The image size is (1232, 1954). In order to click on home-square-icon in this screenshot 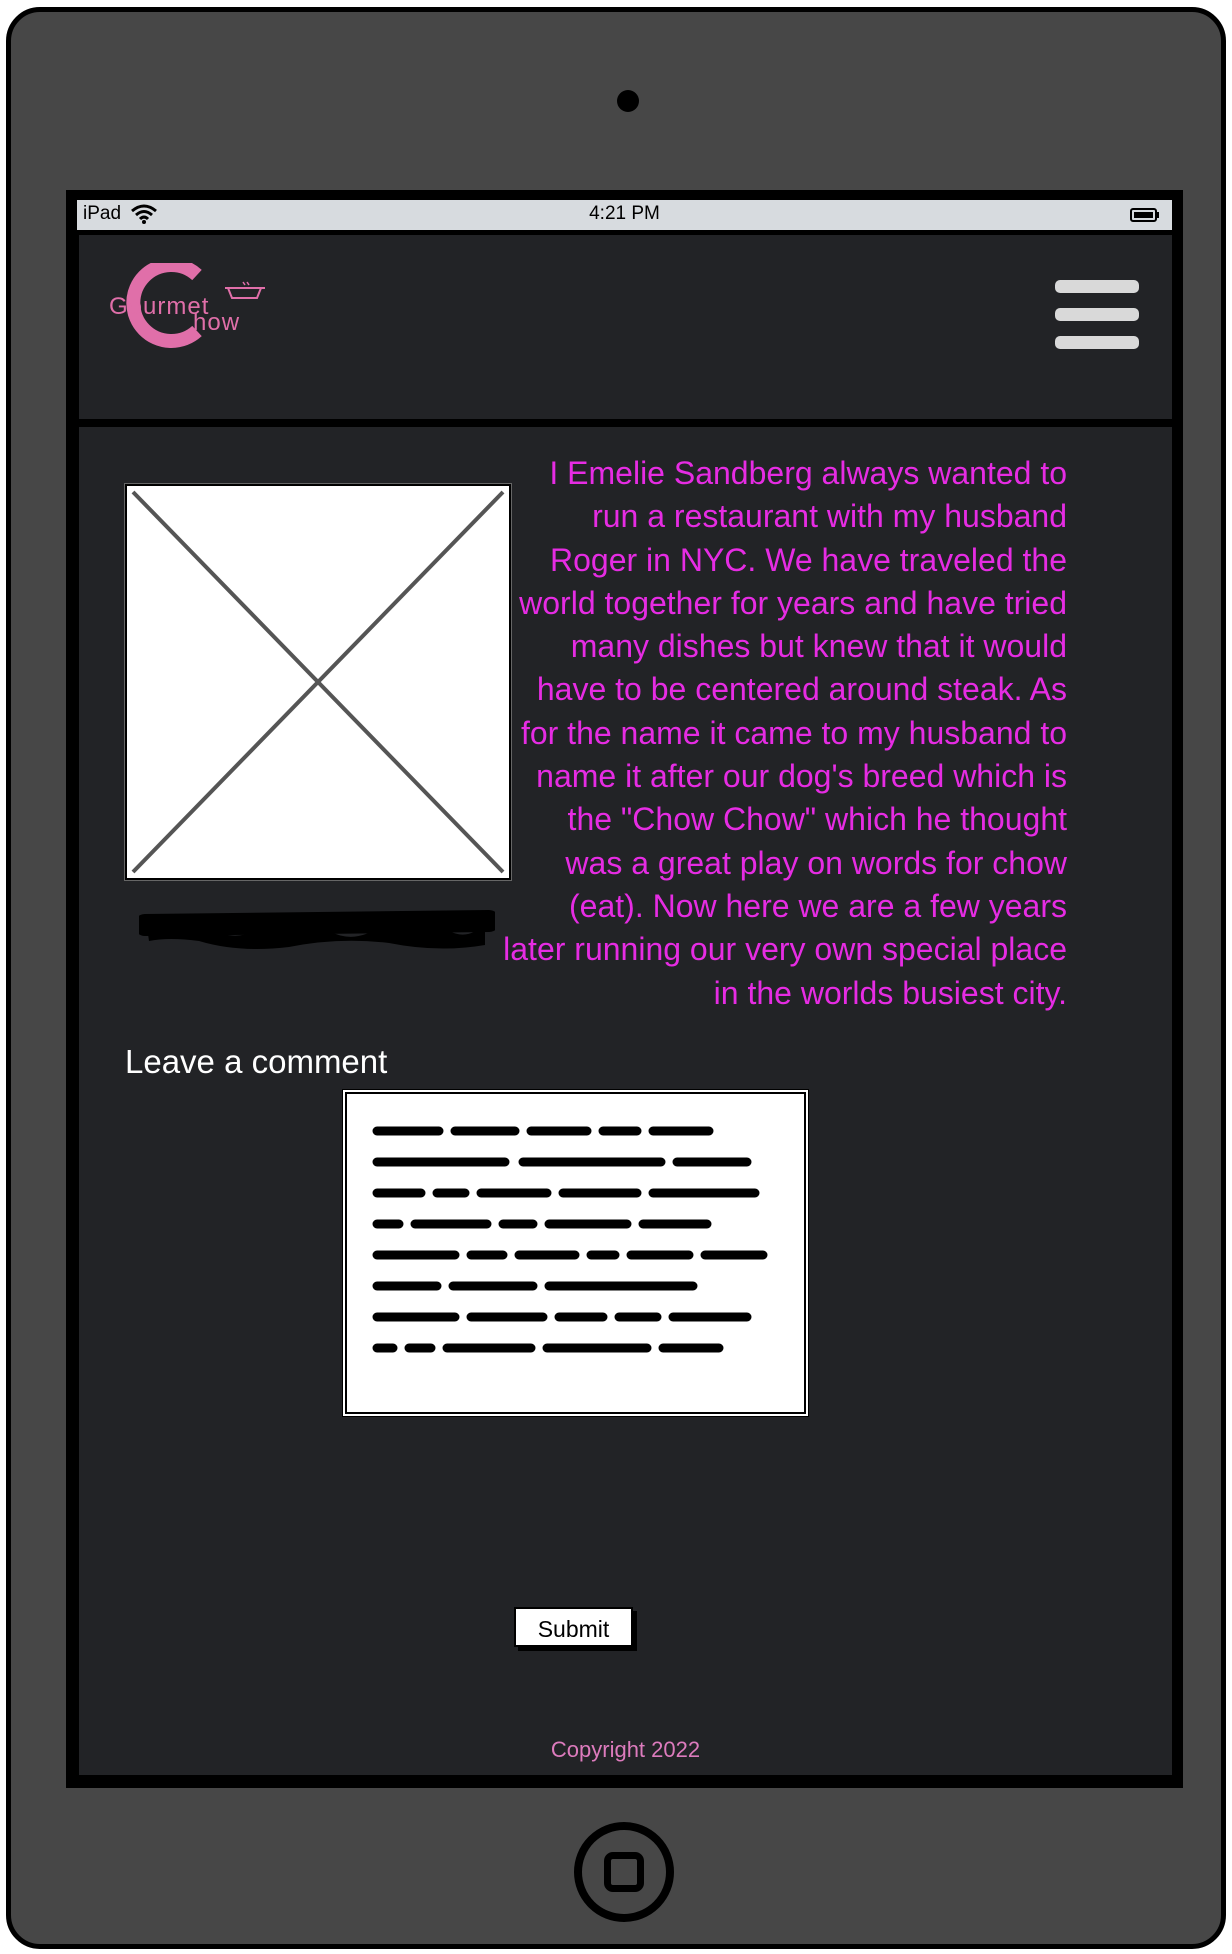, I will do `click(624, 1872)`.